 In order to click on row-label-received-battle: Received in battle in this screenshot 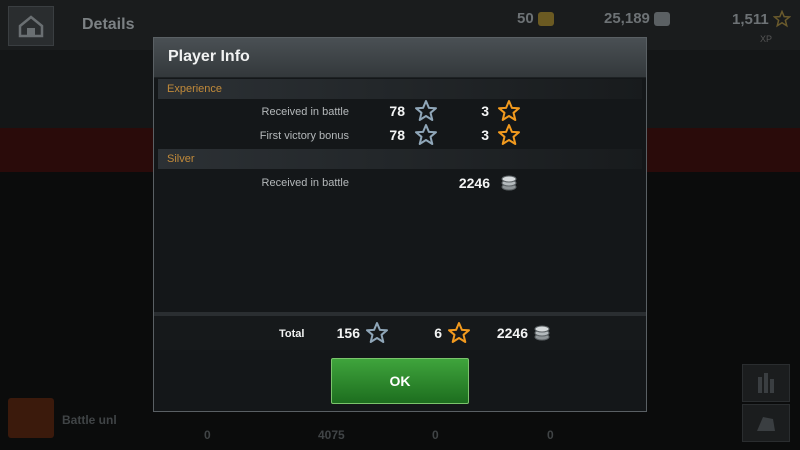, I will do `click(305, 112)`.